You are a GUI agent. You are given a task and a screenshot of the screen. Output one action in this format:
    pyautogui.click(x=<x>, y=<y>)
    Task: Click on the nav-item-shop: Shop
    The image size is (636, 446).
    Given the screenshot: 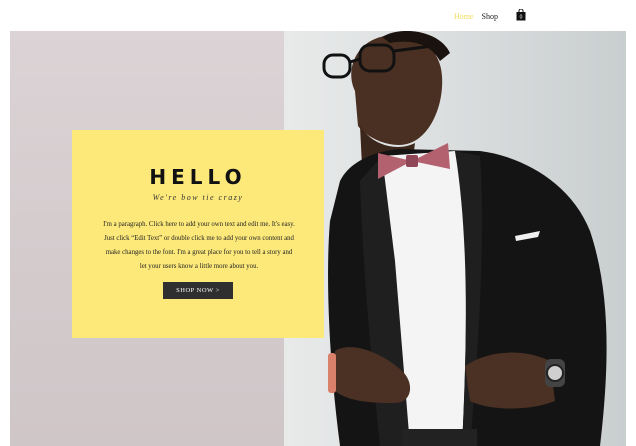 What is the action you would take?
    pyautogui.click(x=490, y=16)
    